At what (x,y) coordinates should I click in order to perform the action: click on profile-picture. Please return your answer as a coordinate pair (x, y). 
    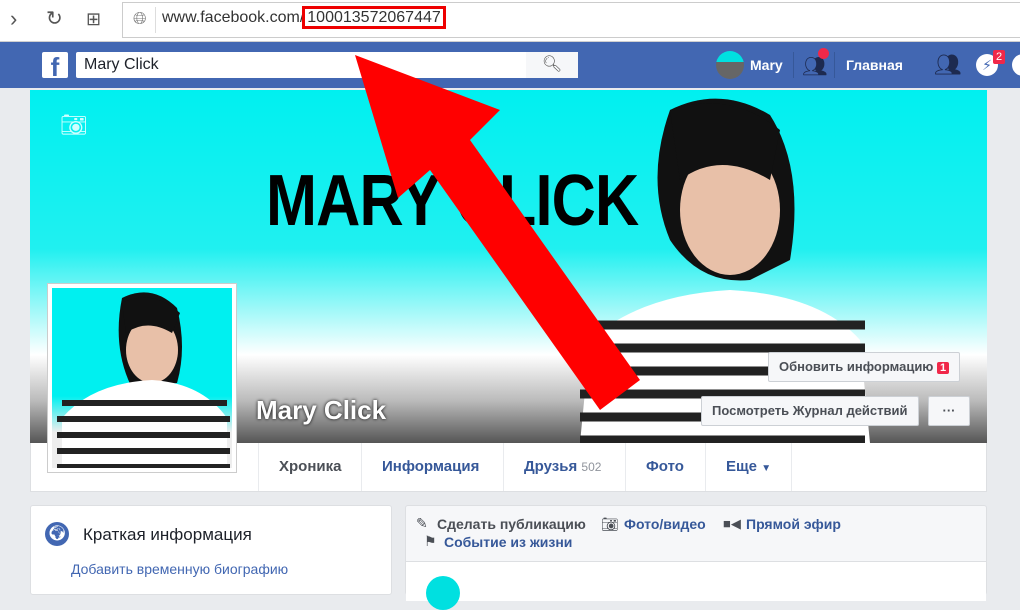
    Looking at the image, I should click on (142, 378).